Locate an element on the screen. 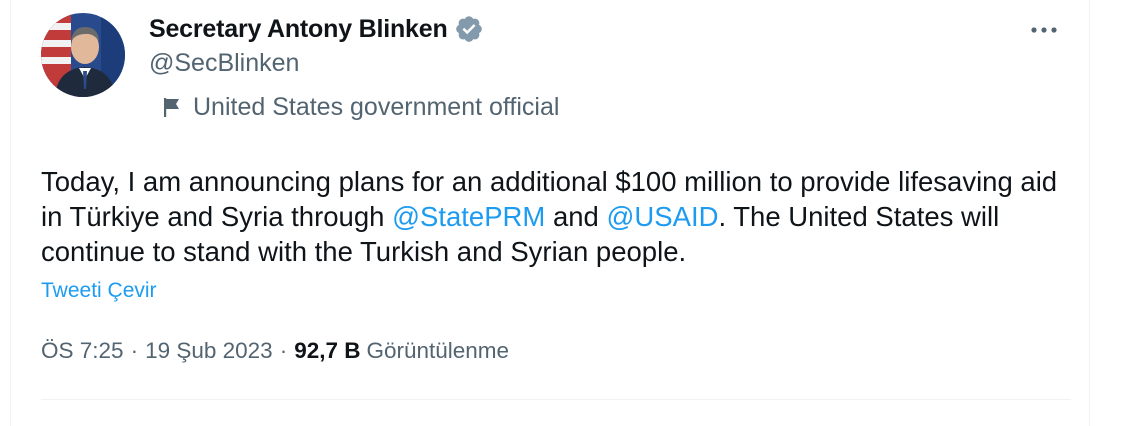  flag-icon is located at coordinates (172, 107).